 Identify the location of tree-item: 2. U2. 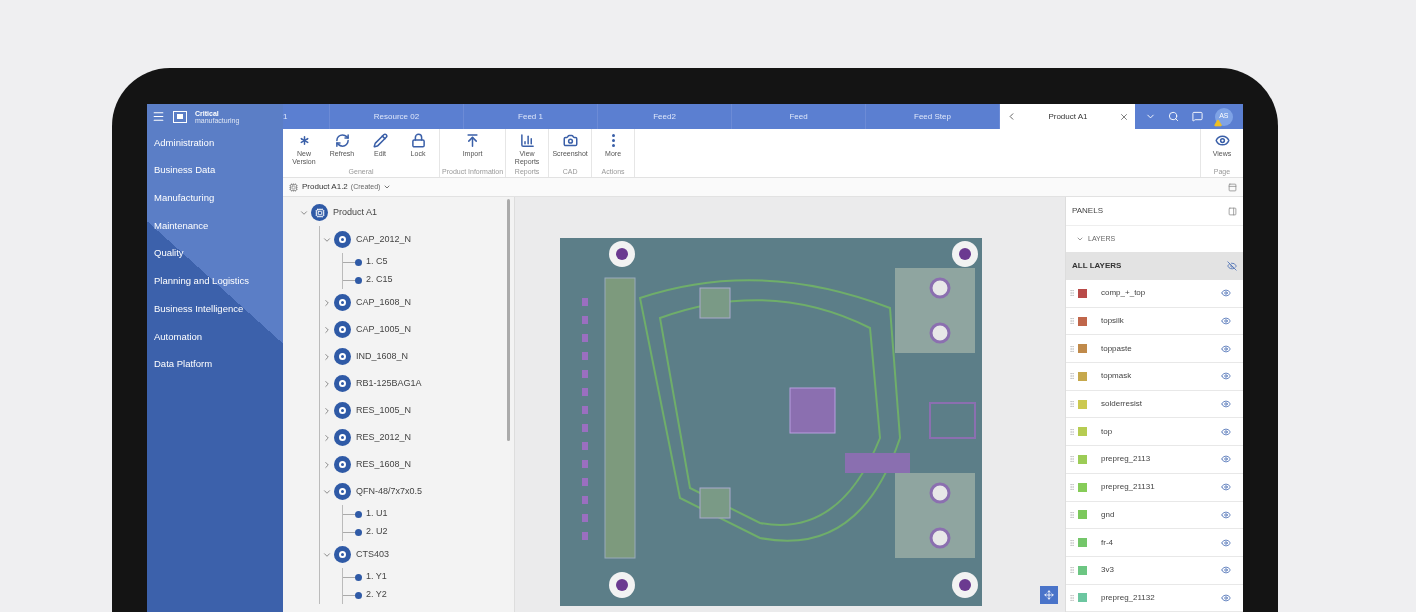
(377, 532).